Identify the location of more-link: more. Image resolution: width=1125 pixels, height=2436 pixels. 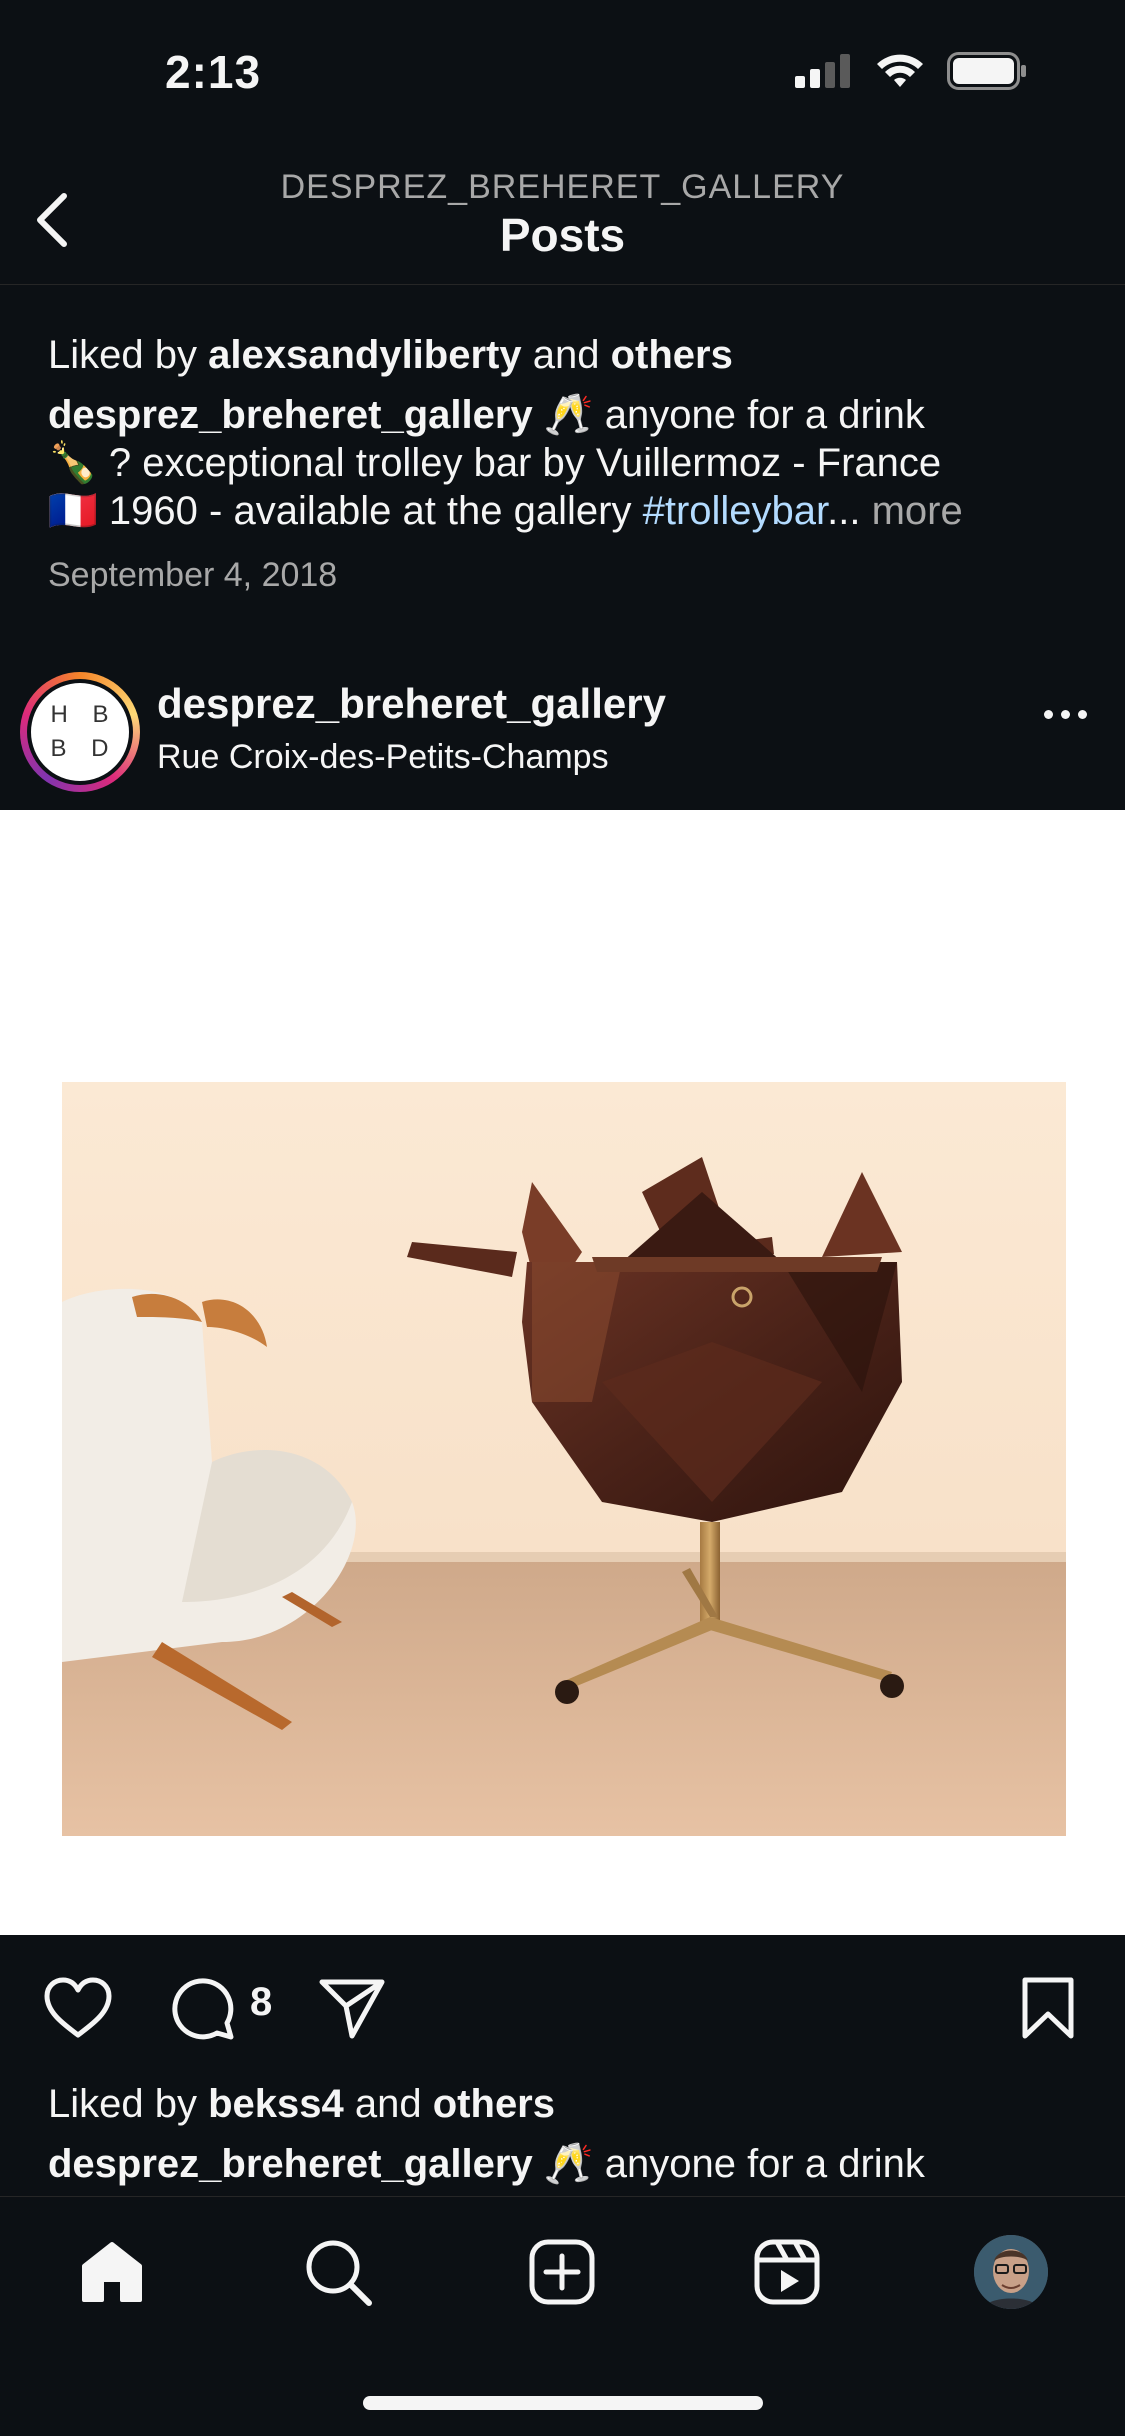
(917, 511).